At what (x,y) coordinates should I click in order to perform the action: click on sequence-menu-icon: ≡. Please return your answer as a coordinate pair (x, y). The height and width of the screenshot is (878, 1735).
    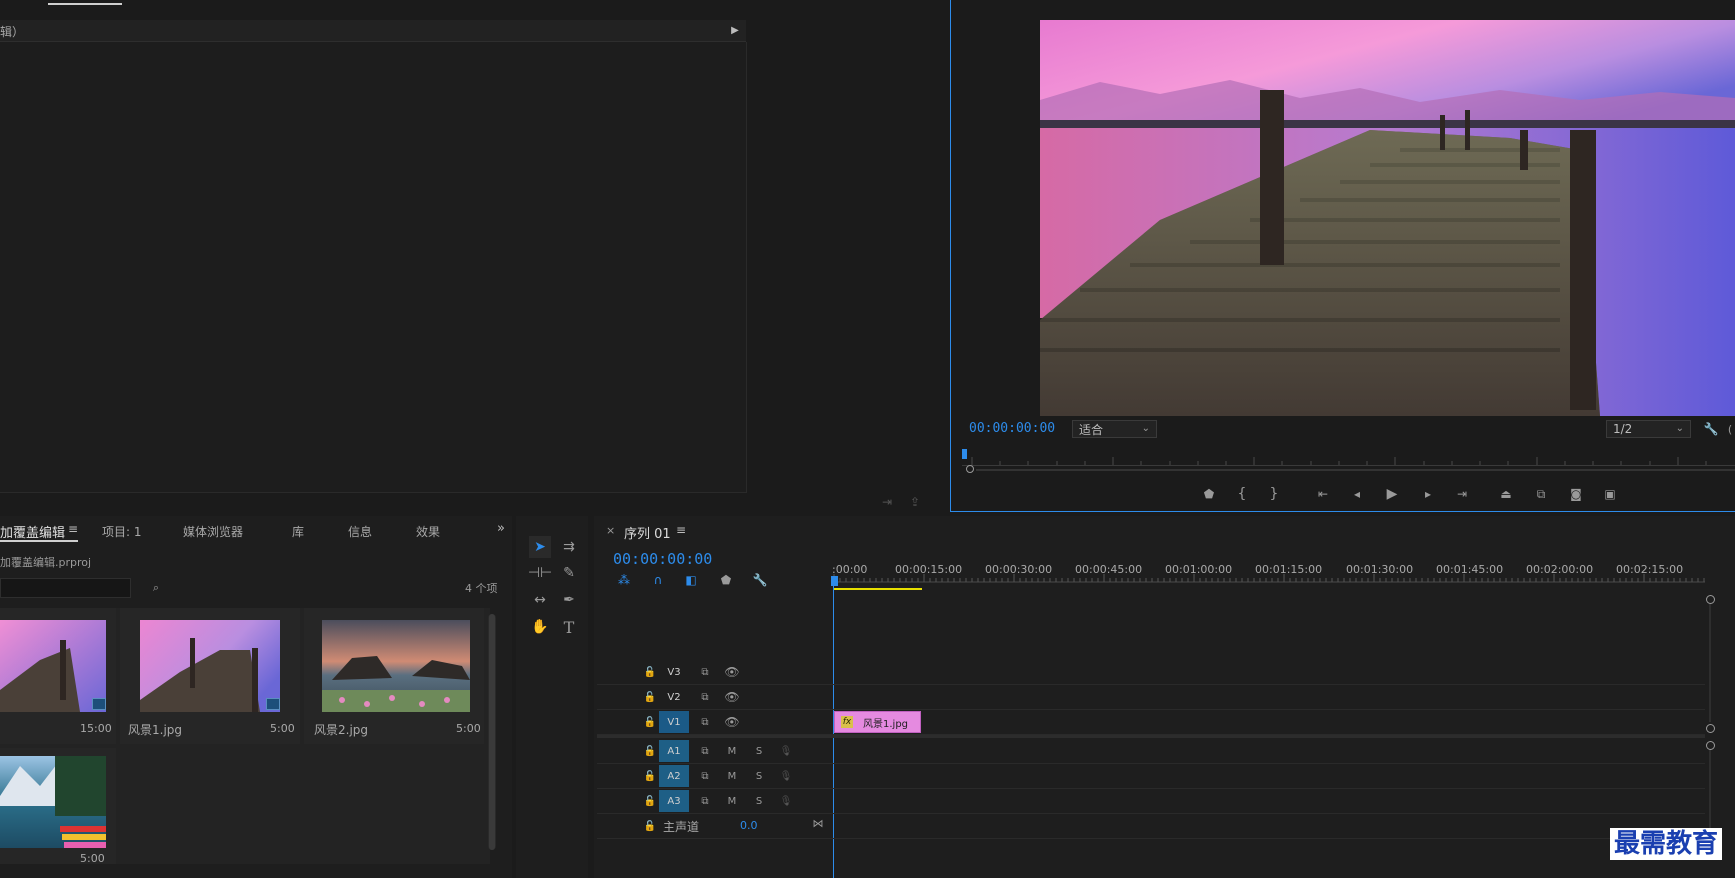
    Looking at the image, I should click on (681, 530).